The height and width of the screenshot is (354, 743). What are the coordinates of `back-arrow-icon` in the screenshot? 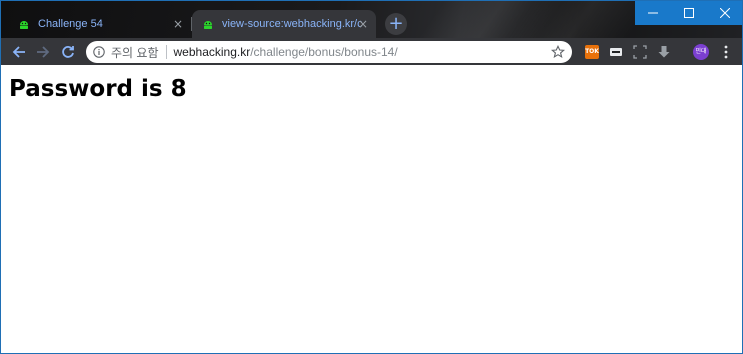 It's located at (18, 52).